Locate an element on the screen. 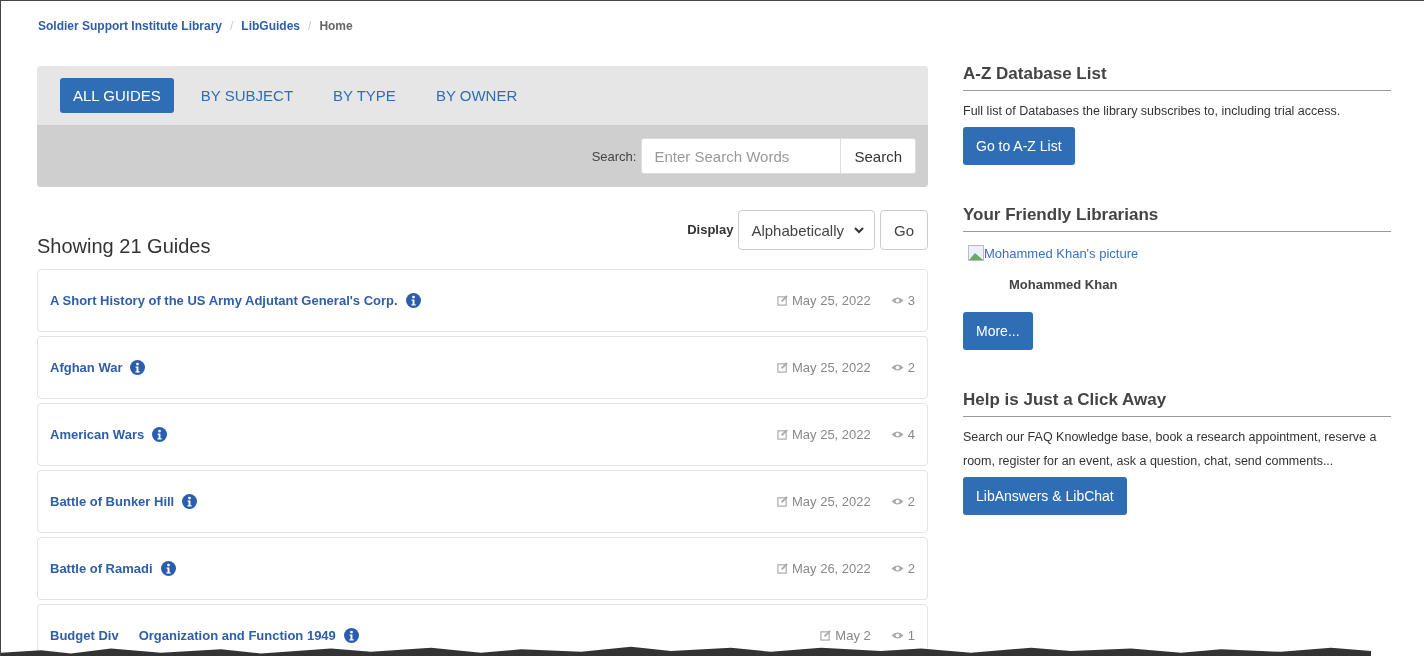 The image size is (1424, 656). guide-link: Battle of Bunker Hill is located at coordinates (112, 501).